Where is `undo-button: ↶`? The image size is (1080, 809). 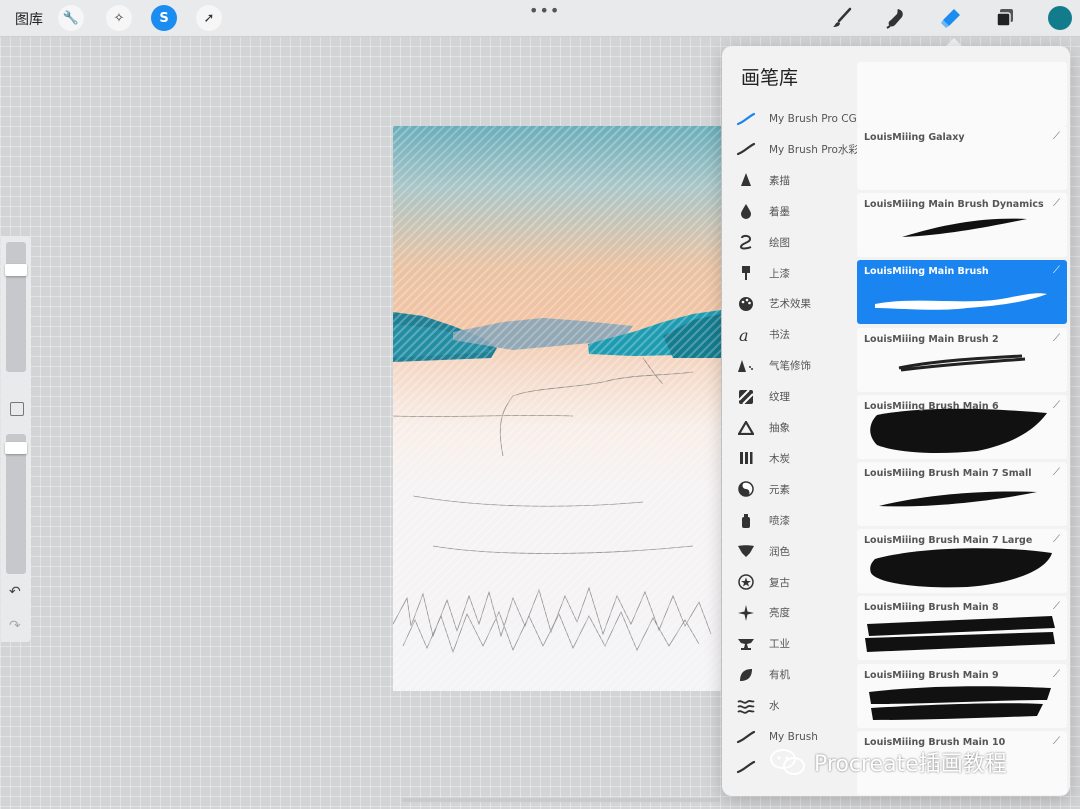 undo-button: ↶ is located at coordinates (15, 592).